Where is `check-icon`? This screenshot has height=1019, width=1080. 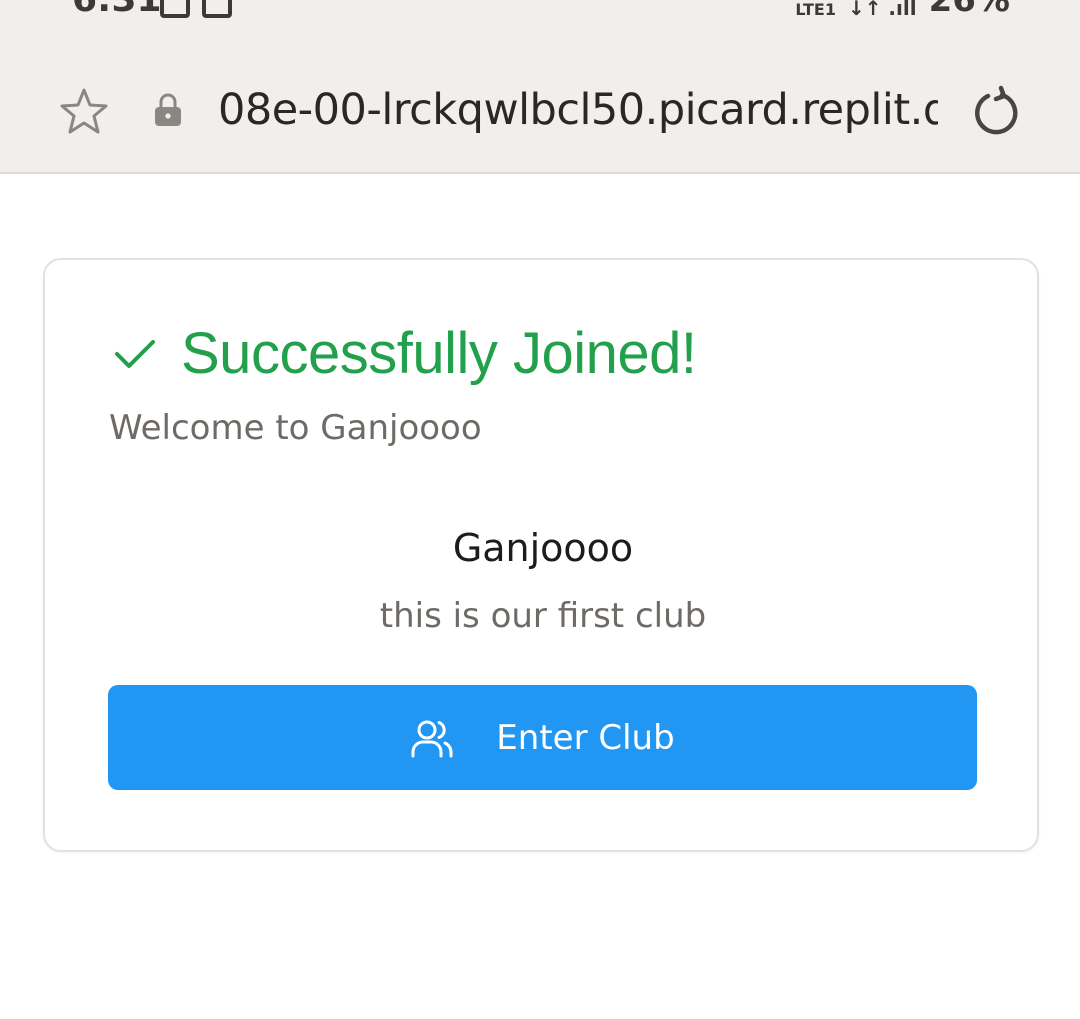
check-icon is located at coordinates (135, 354).